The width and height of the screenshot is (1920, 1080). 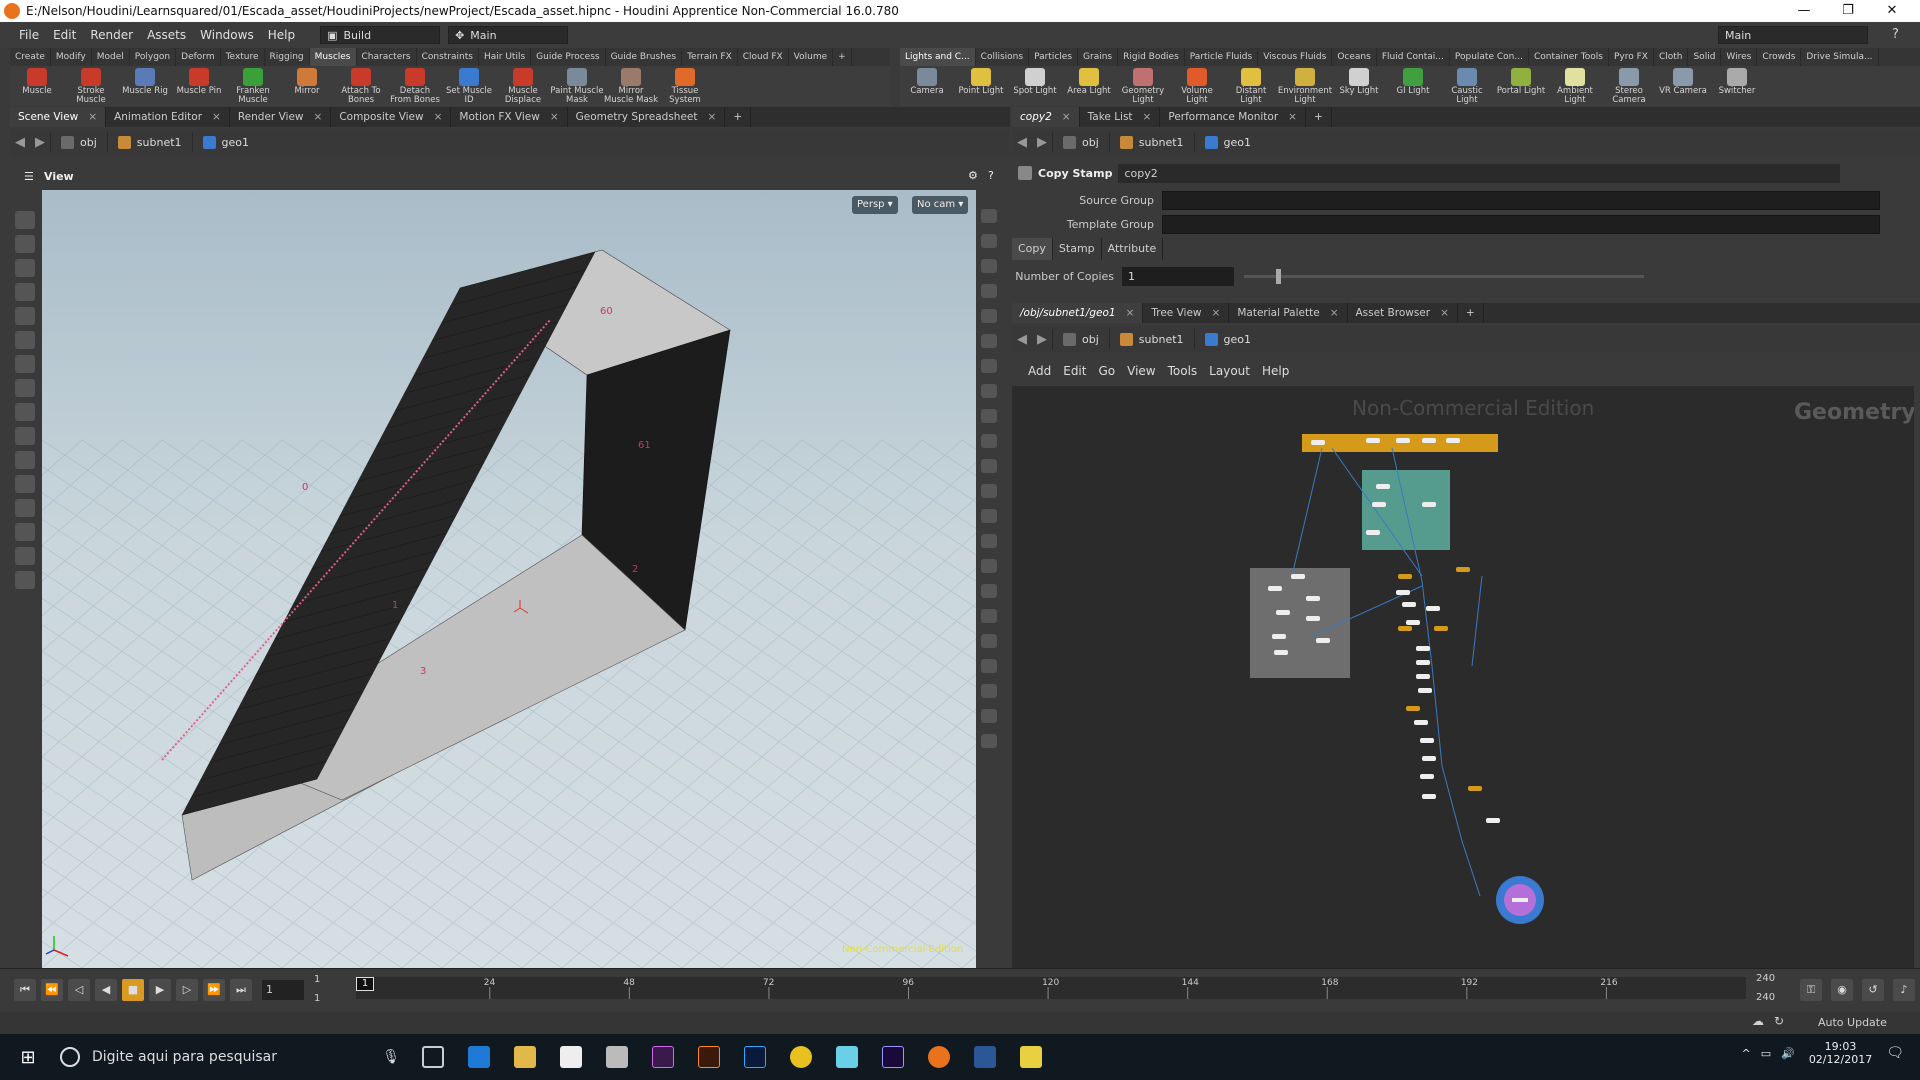 I want to click on maximize-button: ❐, so click(x=1848, y=11).